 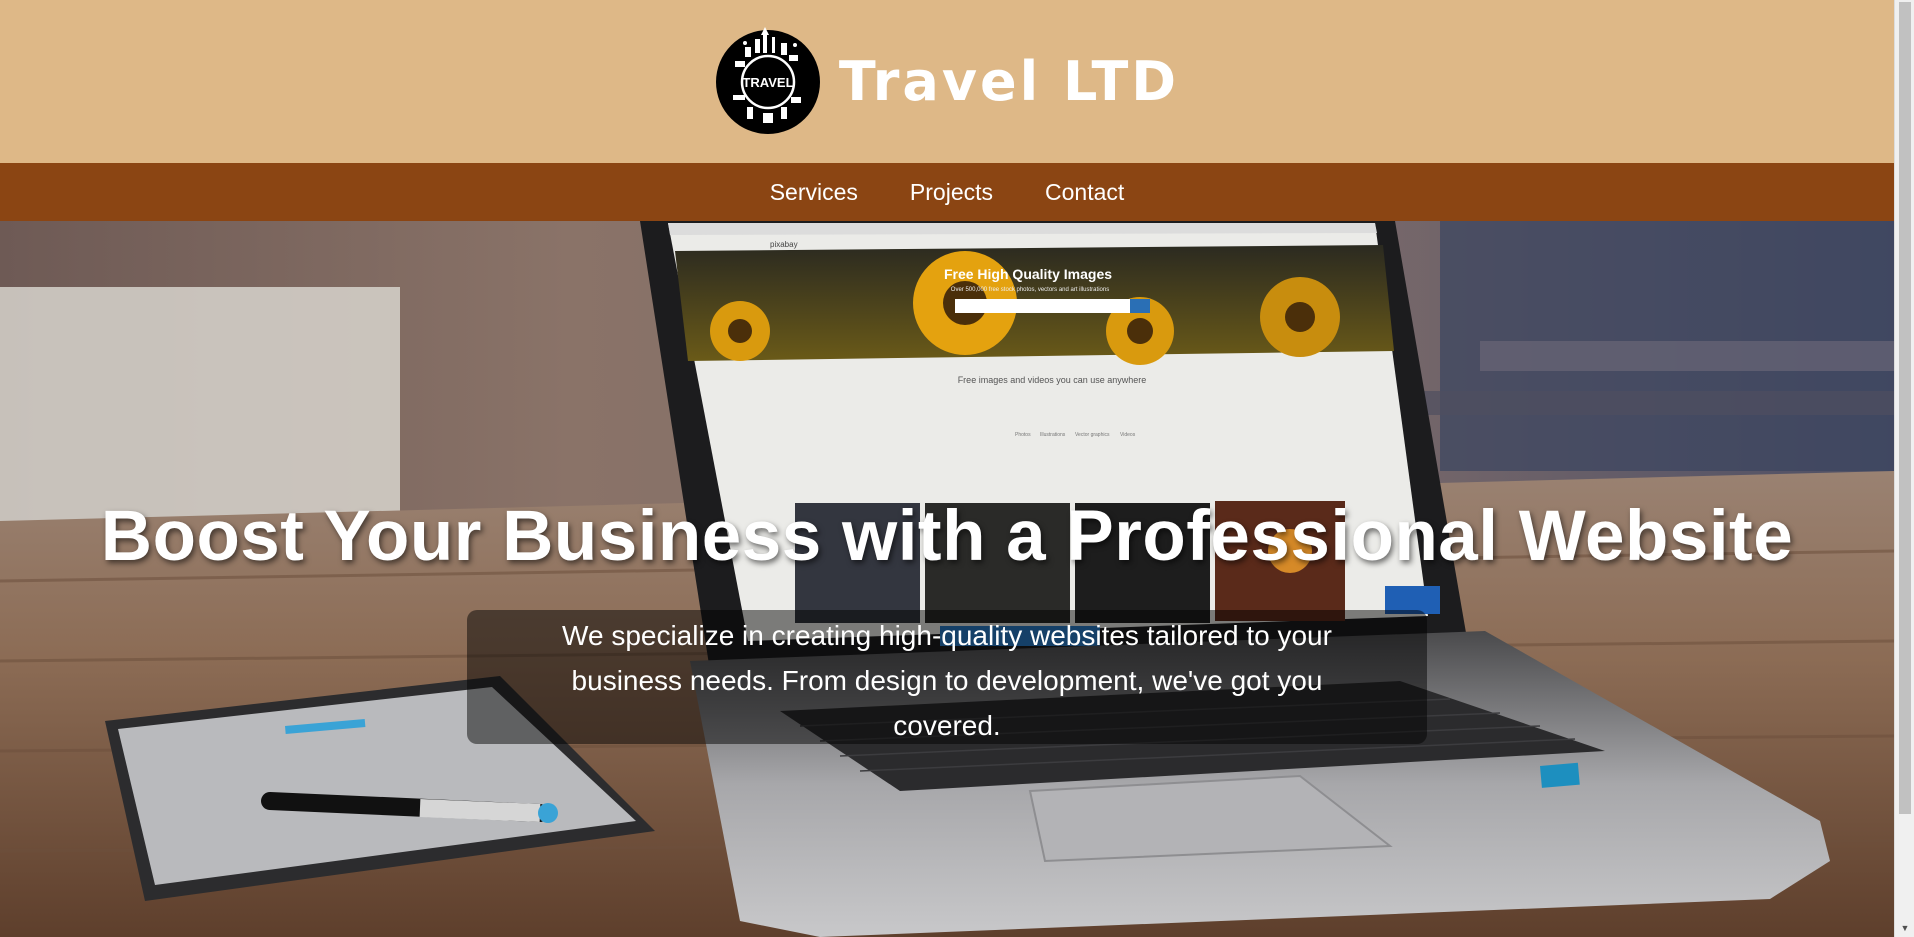 I want to click on travel-logo: TRAVEL, so click(x=768, y=82).